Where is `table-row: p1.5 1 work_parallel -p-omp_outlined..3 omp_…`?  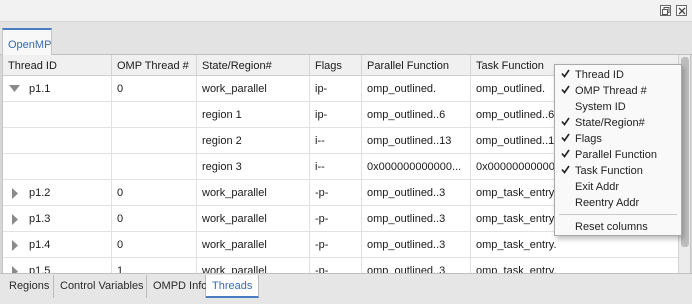
table-row: p1.5 1 work_parallel -p-omp_outlined..3 omp_… is located at coordinates (346, 265).